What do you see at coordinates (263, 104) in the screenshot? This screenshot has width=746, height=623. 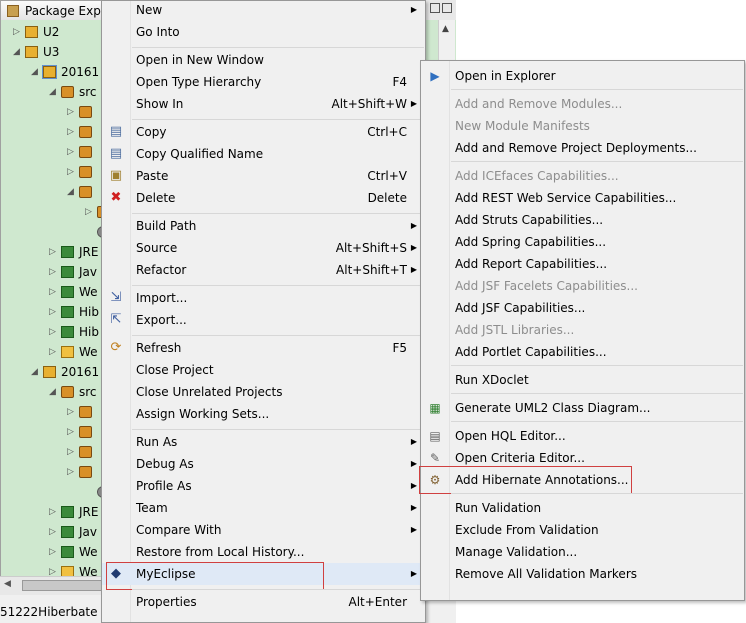 I see `menu-item-show-in: Show In Alt+Shift+W ▶` at bounding box center [263, 104].